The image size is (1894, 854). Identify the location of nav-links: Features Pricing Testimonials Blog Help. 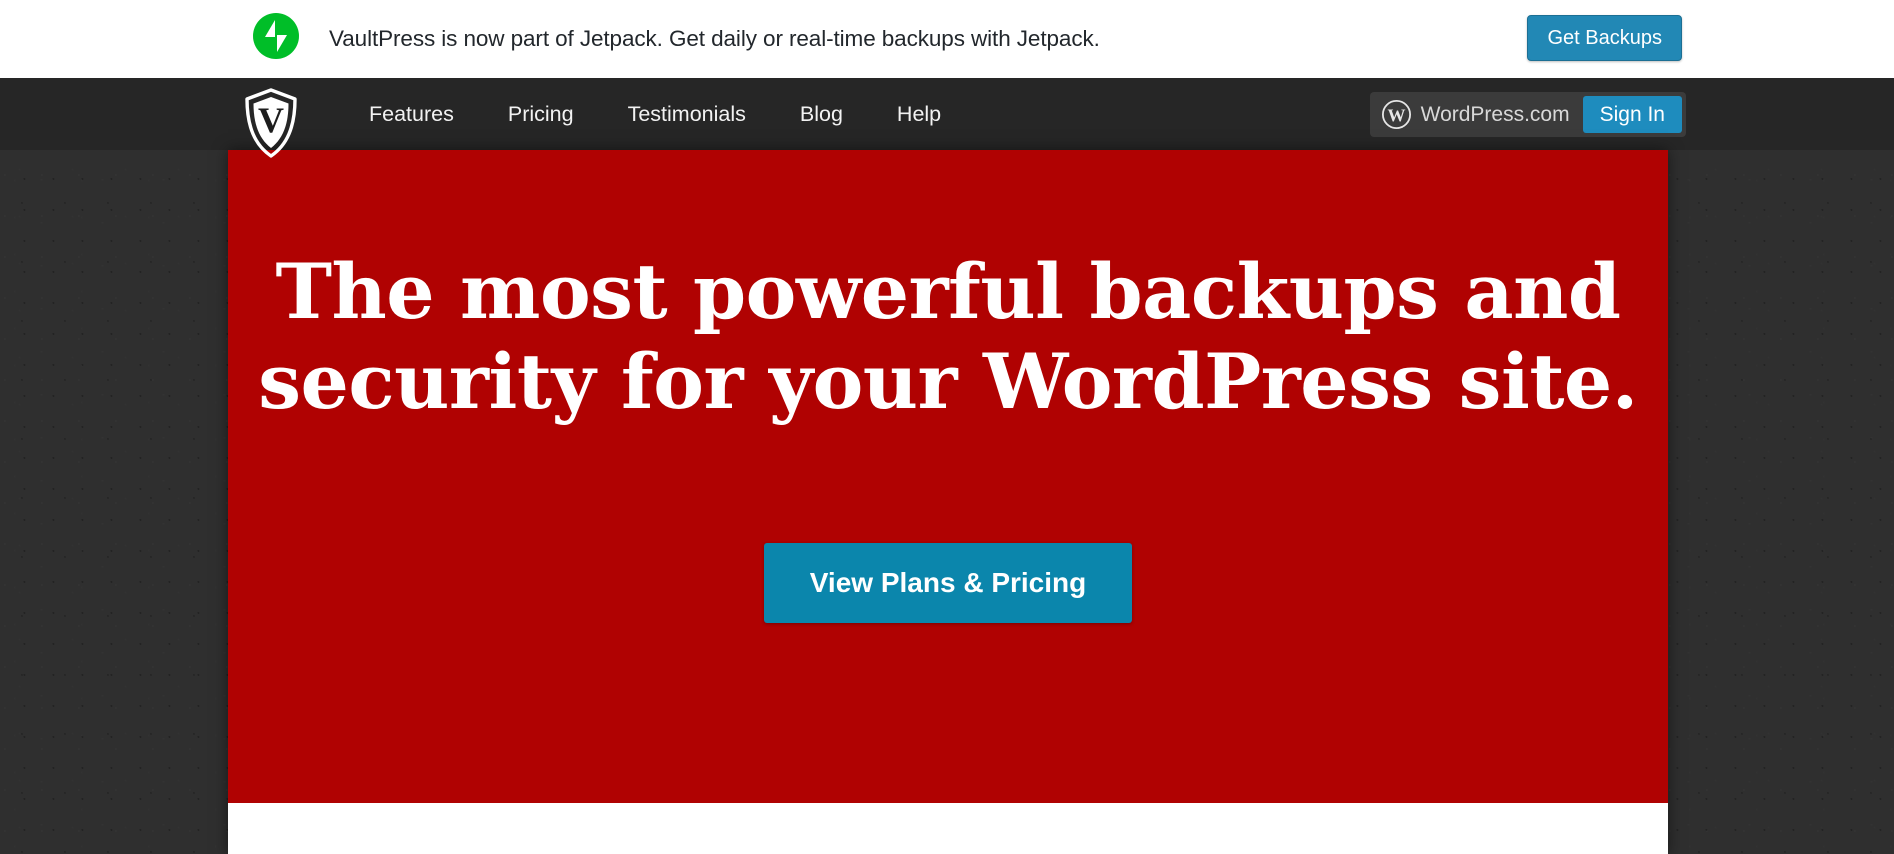
(655, 114).